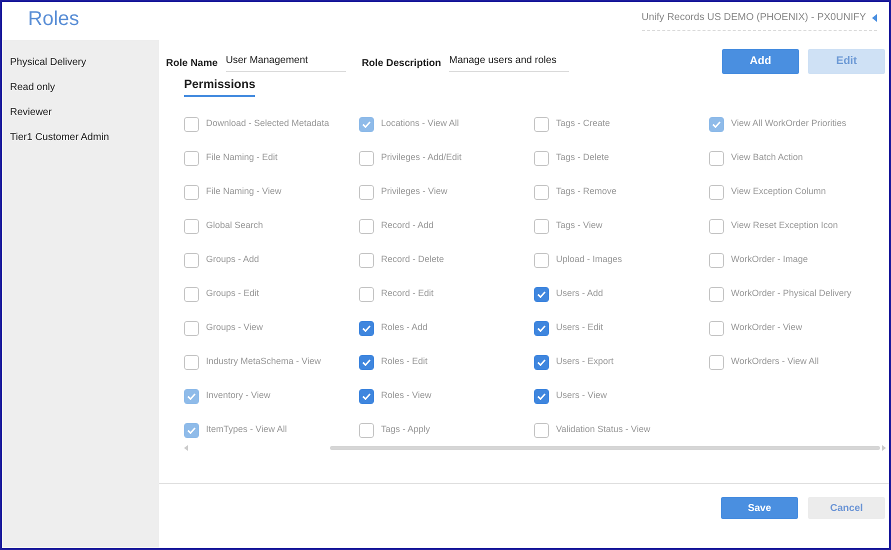 The height and width of the screenshot is (550, 891). I want to click on permission-label: Tags - Remove, so click(586, 191).